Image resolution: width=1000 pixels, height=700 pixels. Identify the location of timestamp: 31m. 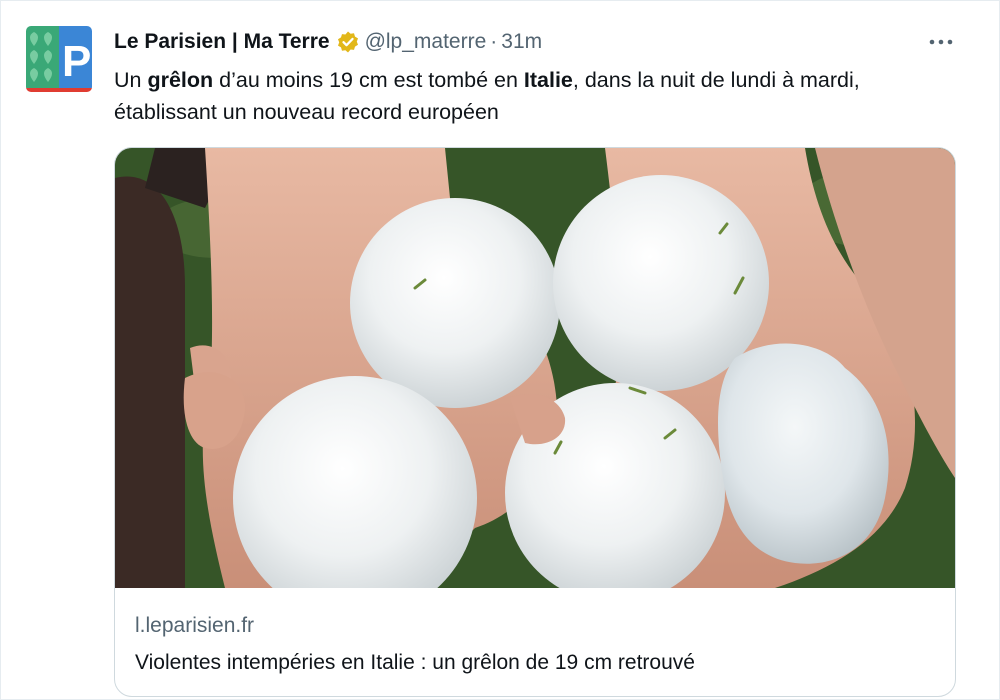
(521, 42).